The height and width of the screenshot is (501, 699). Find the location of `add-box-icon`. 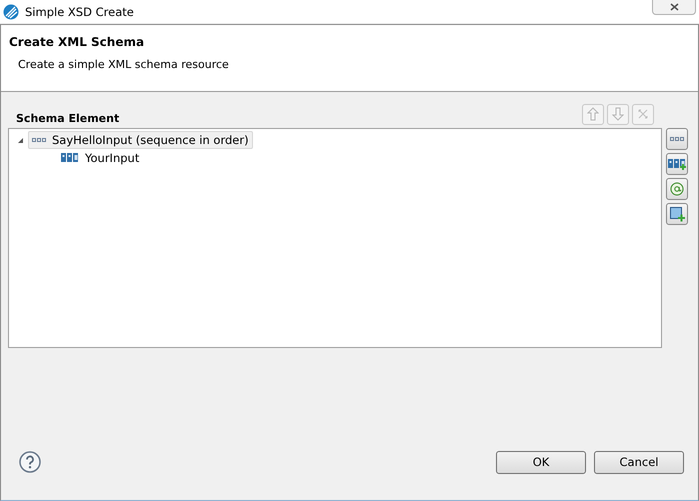

add-box-icon is located at coordinates (677, 214).